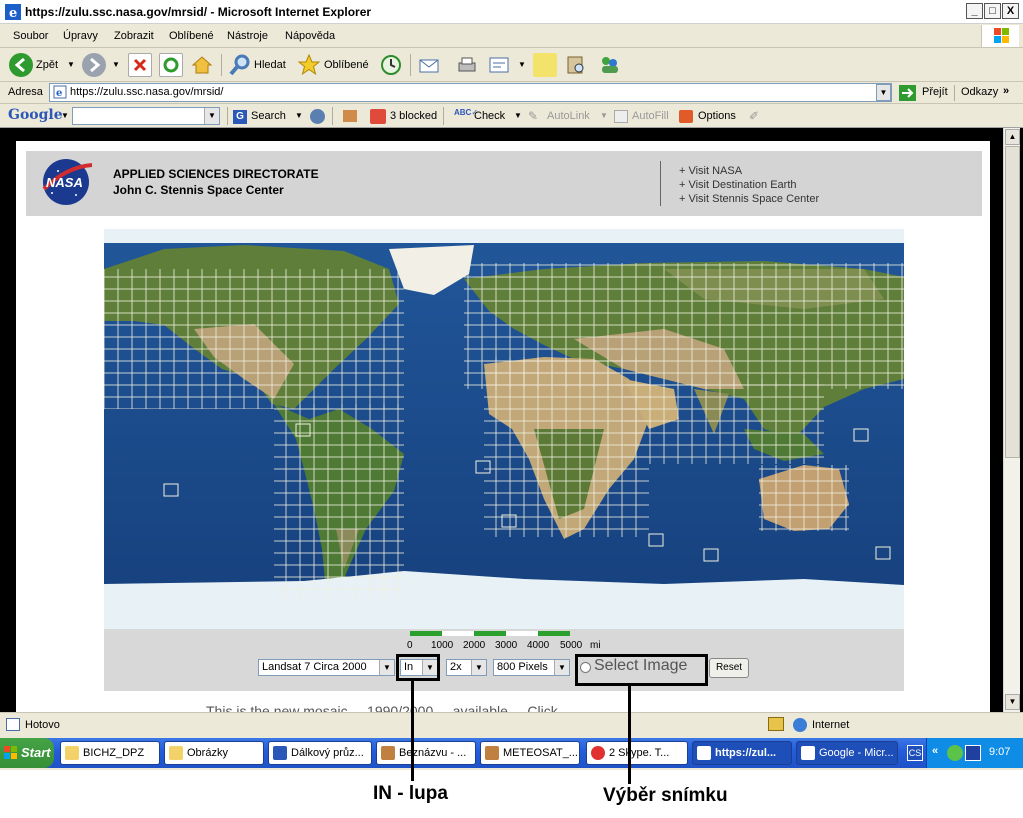 This screenshot has height=818, width=1023. What do you see at coordinates (545, 65) in the screenshot?
I see `discuss-icon` at bounding box center [545, 65].